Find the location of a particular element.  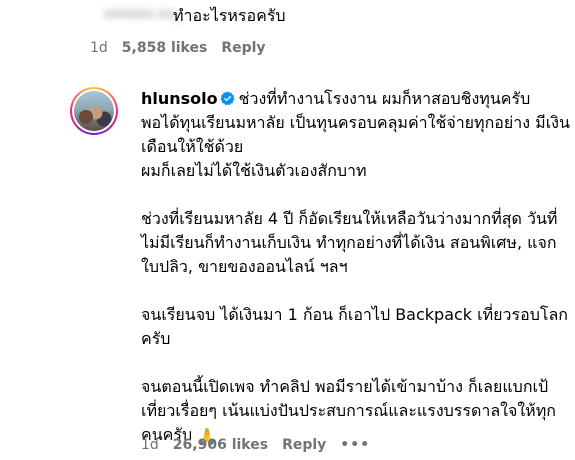

avatar is located at coordinates (94, 111).